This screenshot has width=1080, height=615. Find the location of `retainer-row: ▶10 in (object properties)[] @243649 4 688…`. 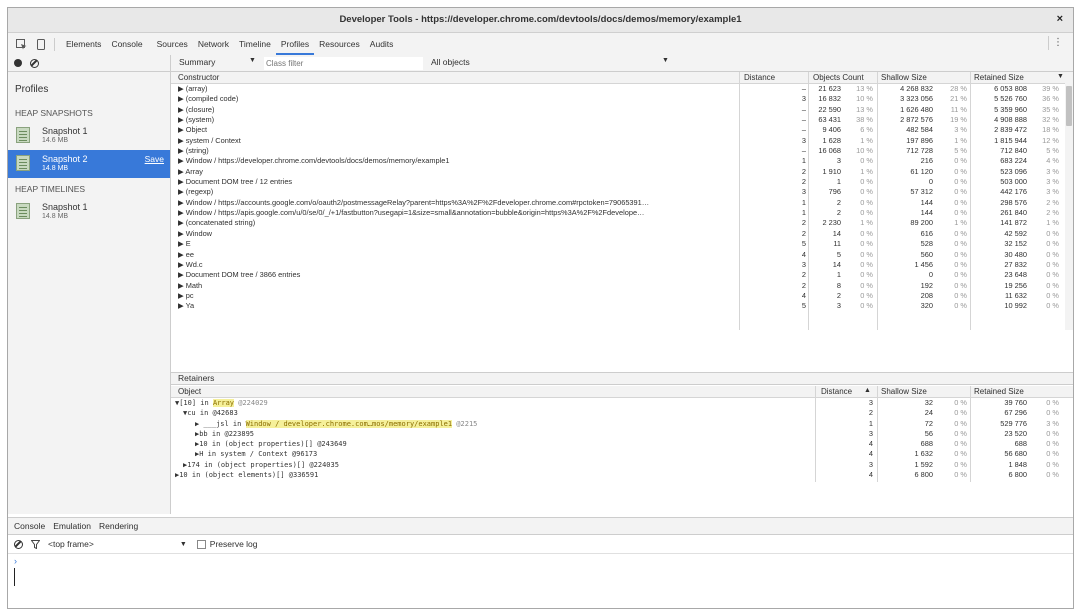

retainer-row: ▶10 in (object properties)[] @243649 4 688… is located at coordinates (622, 444).